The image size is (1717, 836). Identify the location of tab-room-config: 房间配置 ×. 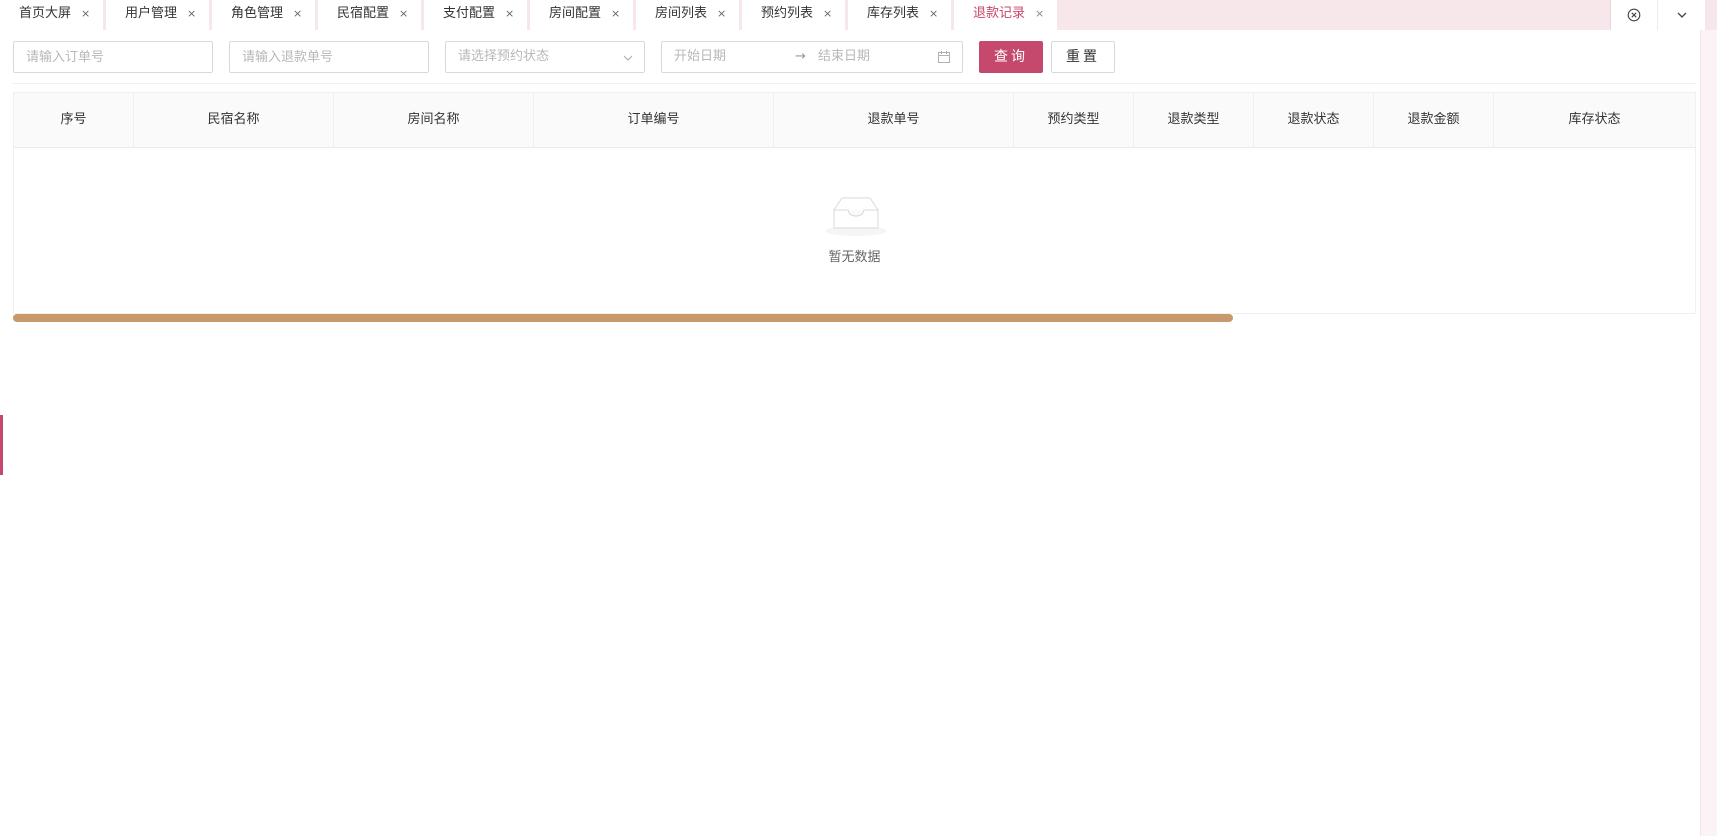
(581, 15).